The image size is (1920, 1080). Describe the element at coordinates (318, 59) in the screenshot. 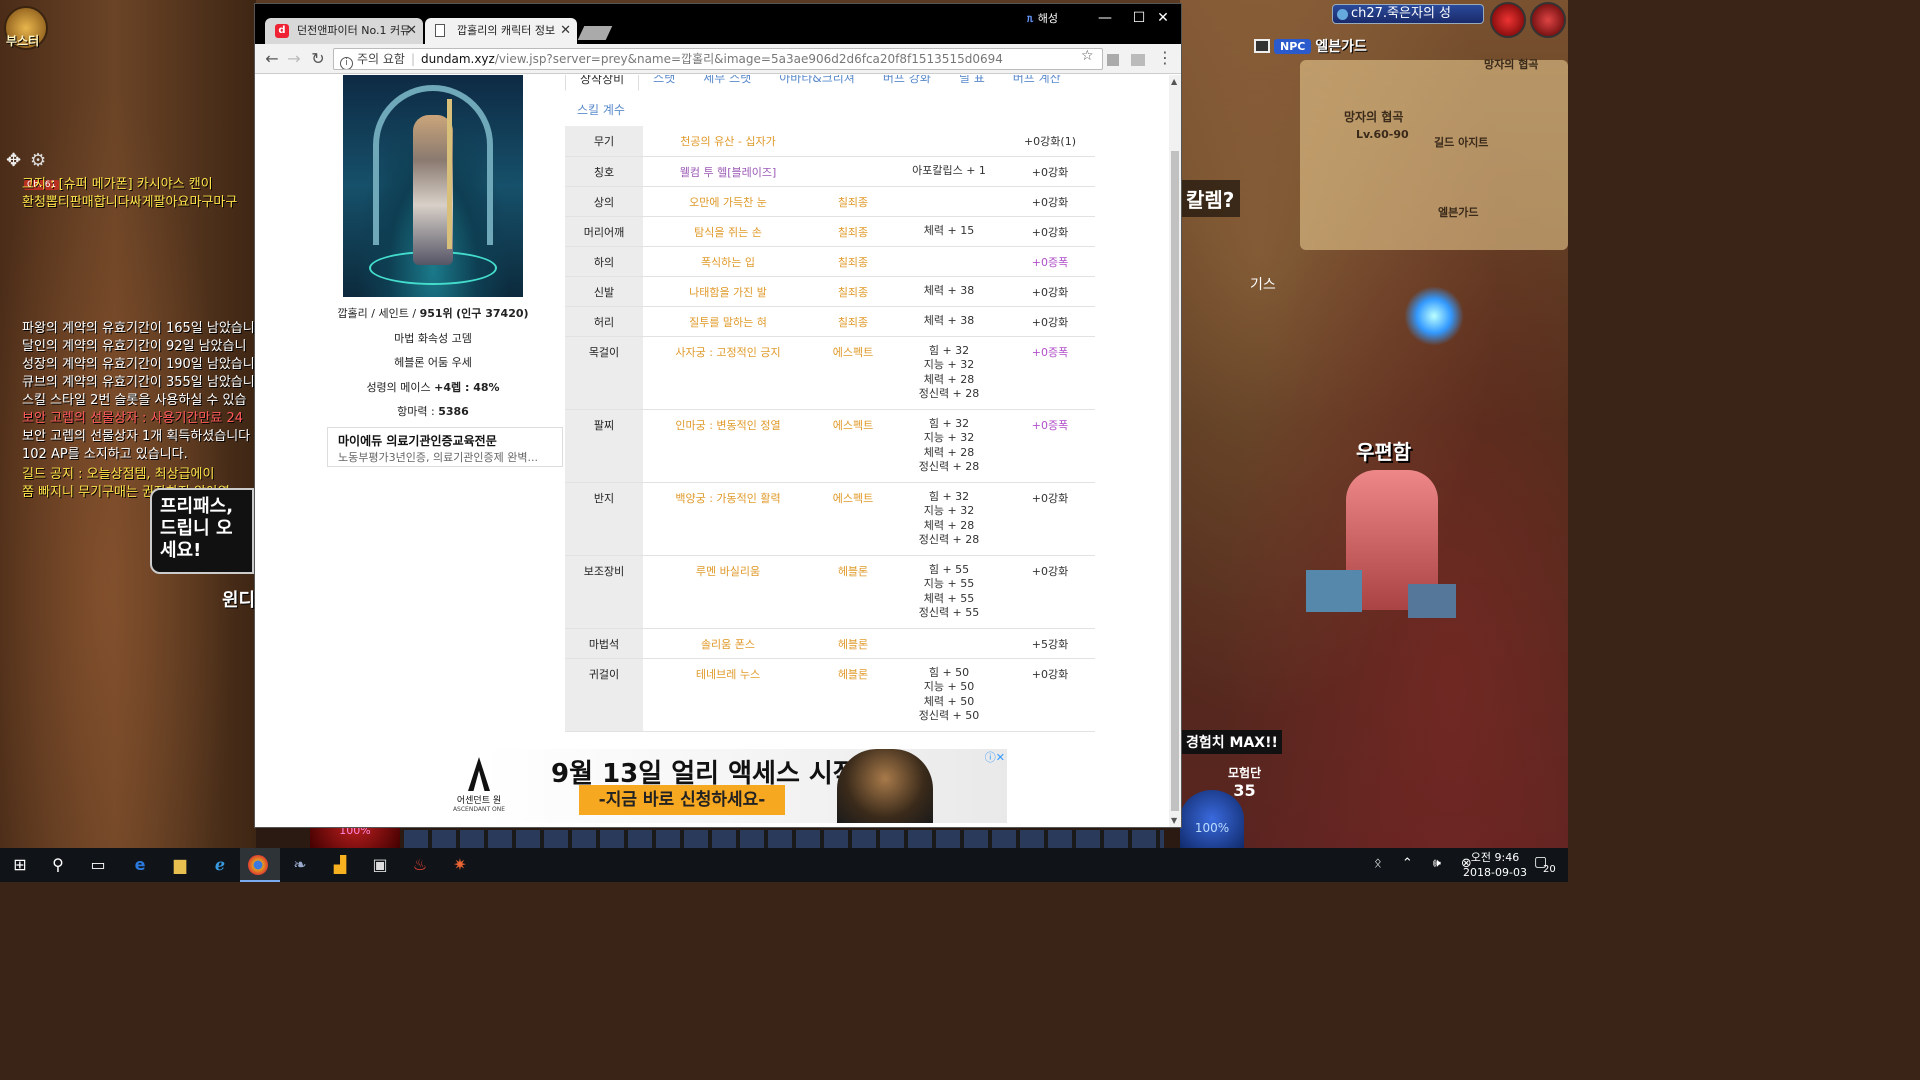

I see `reload-button: ↻` at that location.